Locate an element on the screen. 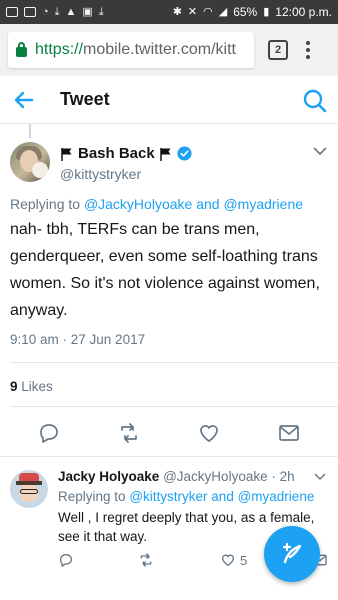 The image size is (338, 600). url-scheme: https:// is located at coordinates (59, 49).